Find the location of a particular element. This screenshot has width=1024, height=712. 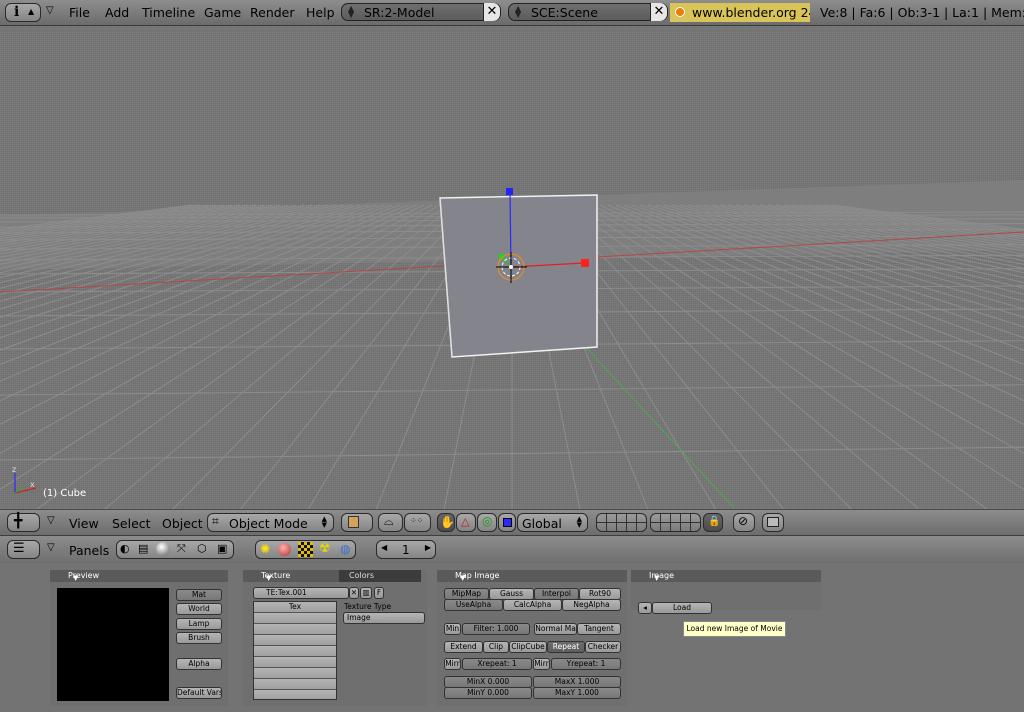

object-icon: ⤧ is located at coordinates (181, 549).